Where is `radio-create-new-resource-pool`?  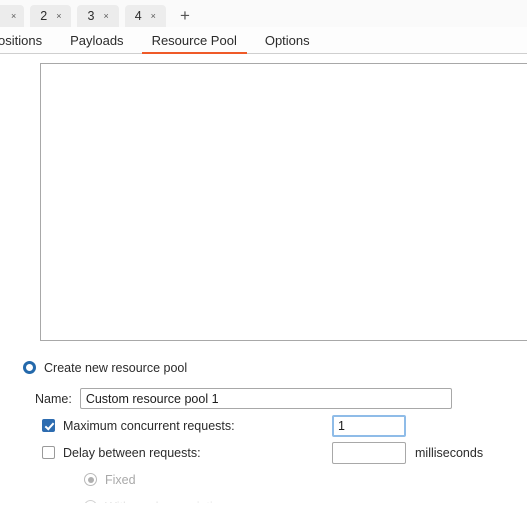 radio-create-new-resource-pool is located at coordinates (29, 367).